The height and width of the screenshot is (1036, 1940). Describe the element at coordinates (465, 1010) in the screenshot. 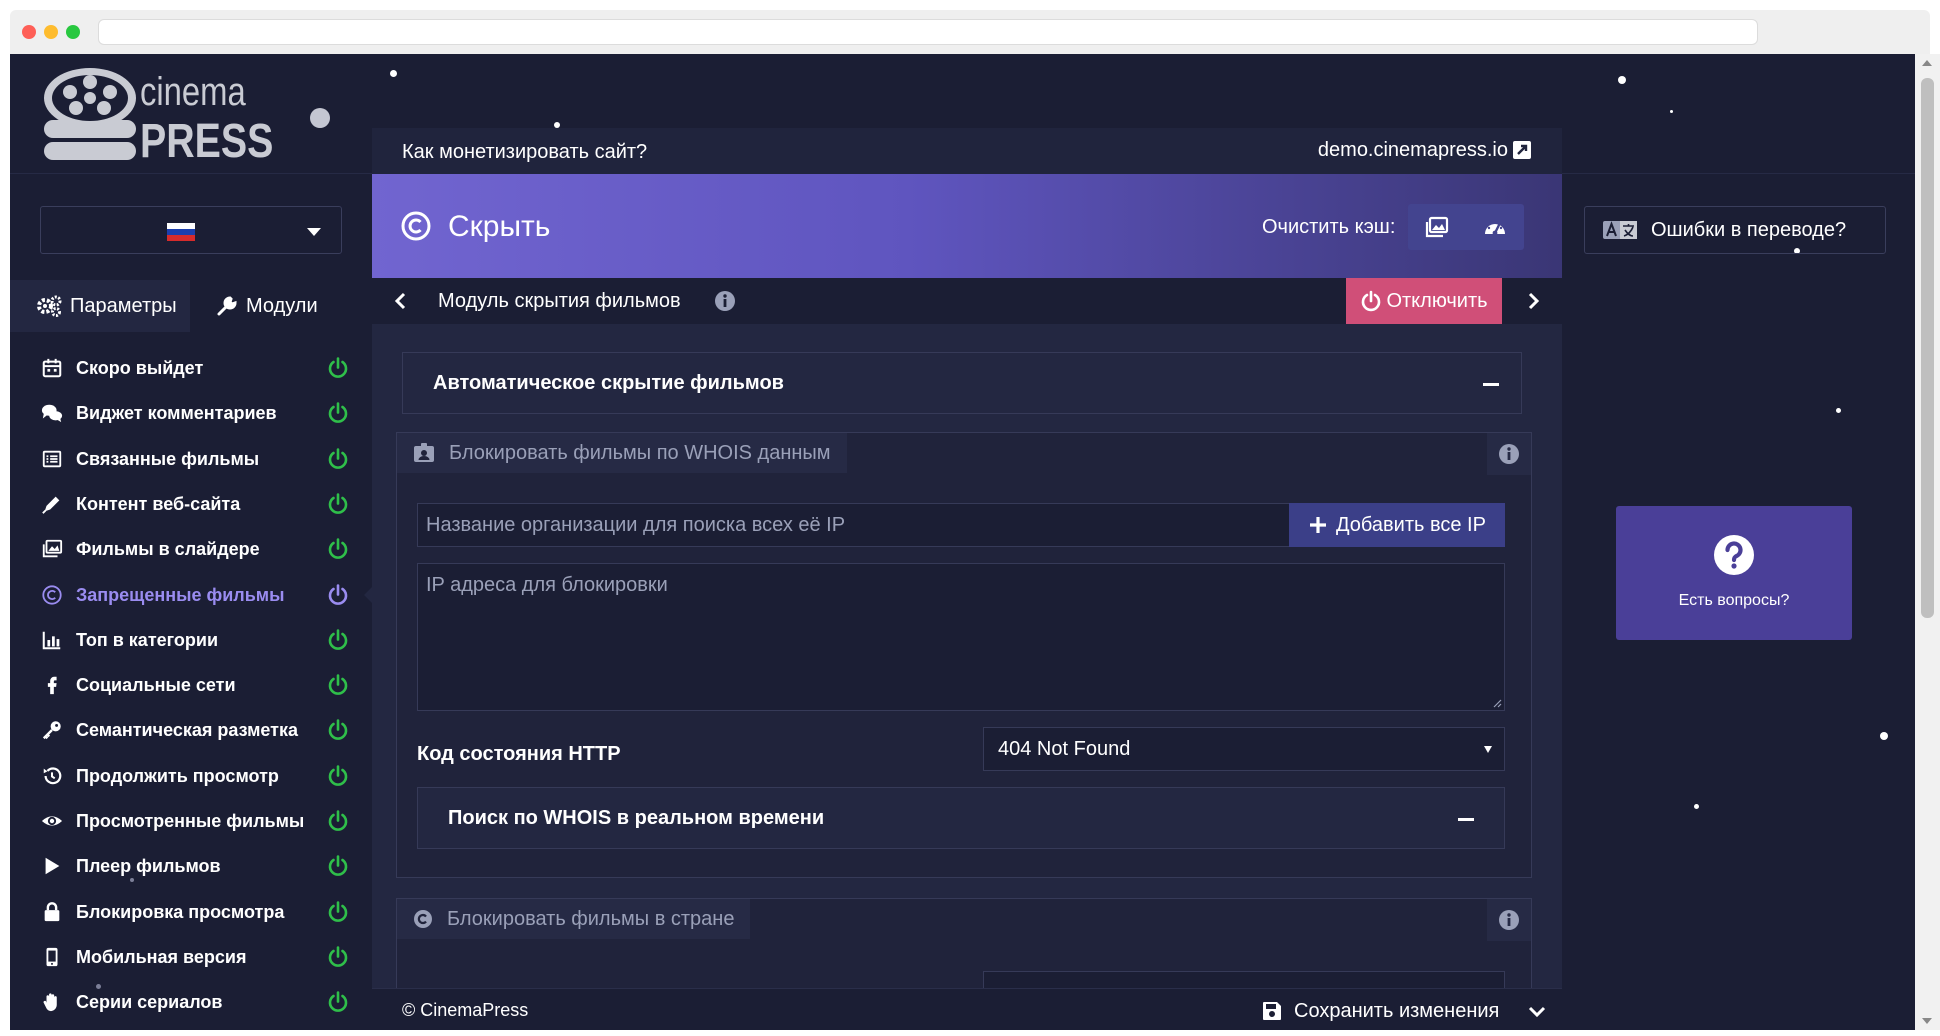

I see `copyright-text: © CinemaPress` at that location.